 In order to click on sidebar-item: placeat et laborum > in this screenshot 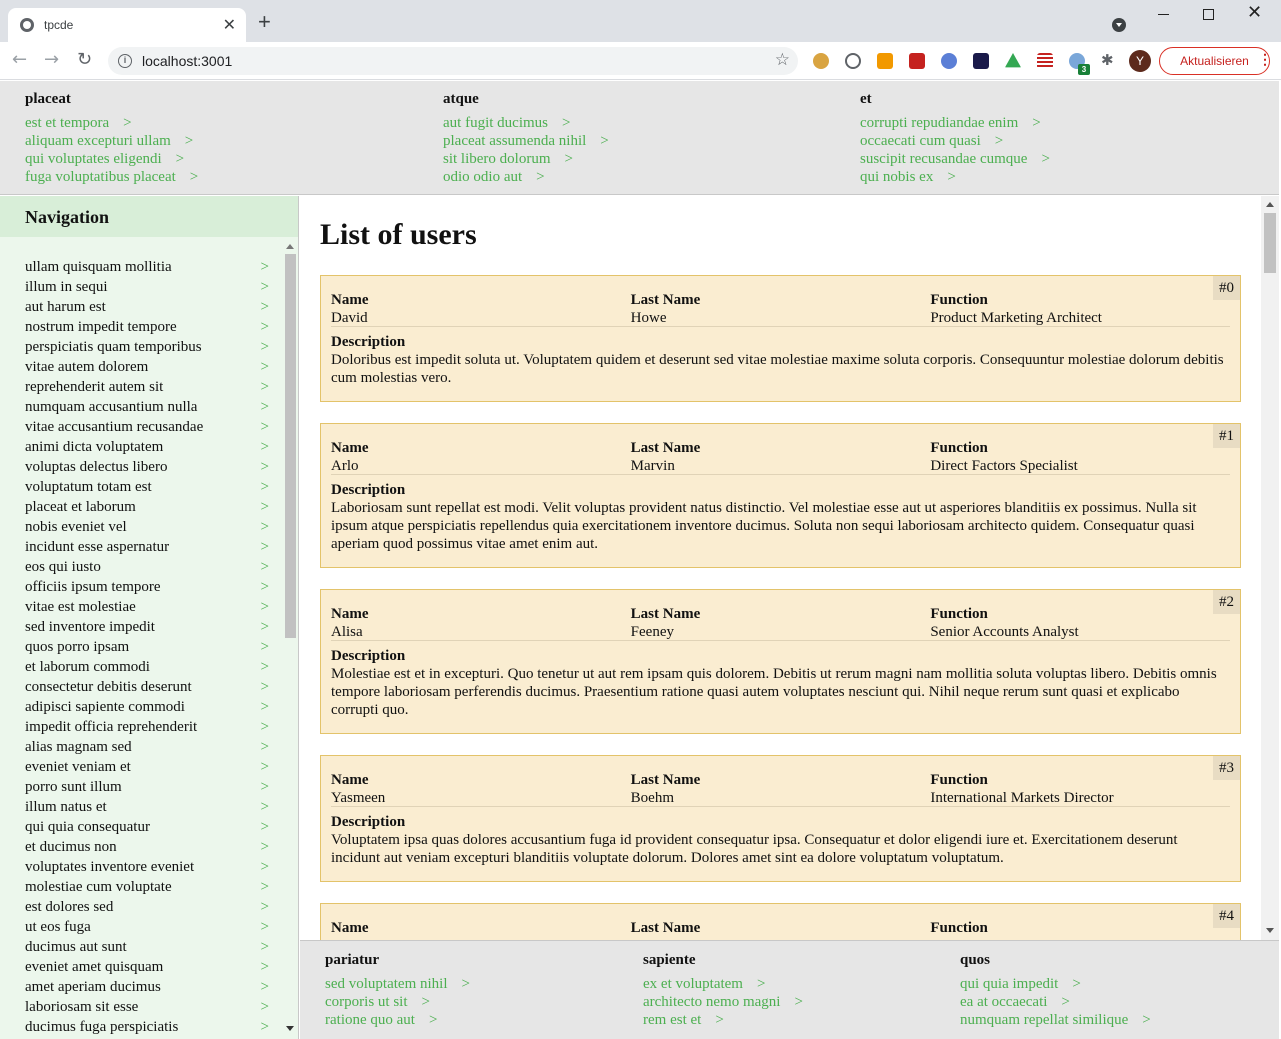, I will do `click(147, 507)`.